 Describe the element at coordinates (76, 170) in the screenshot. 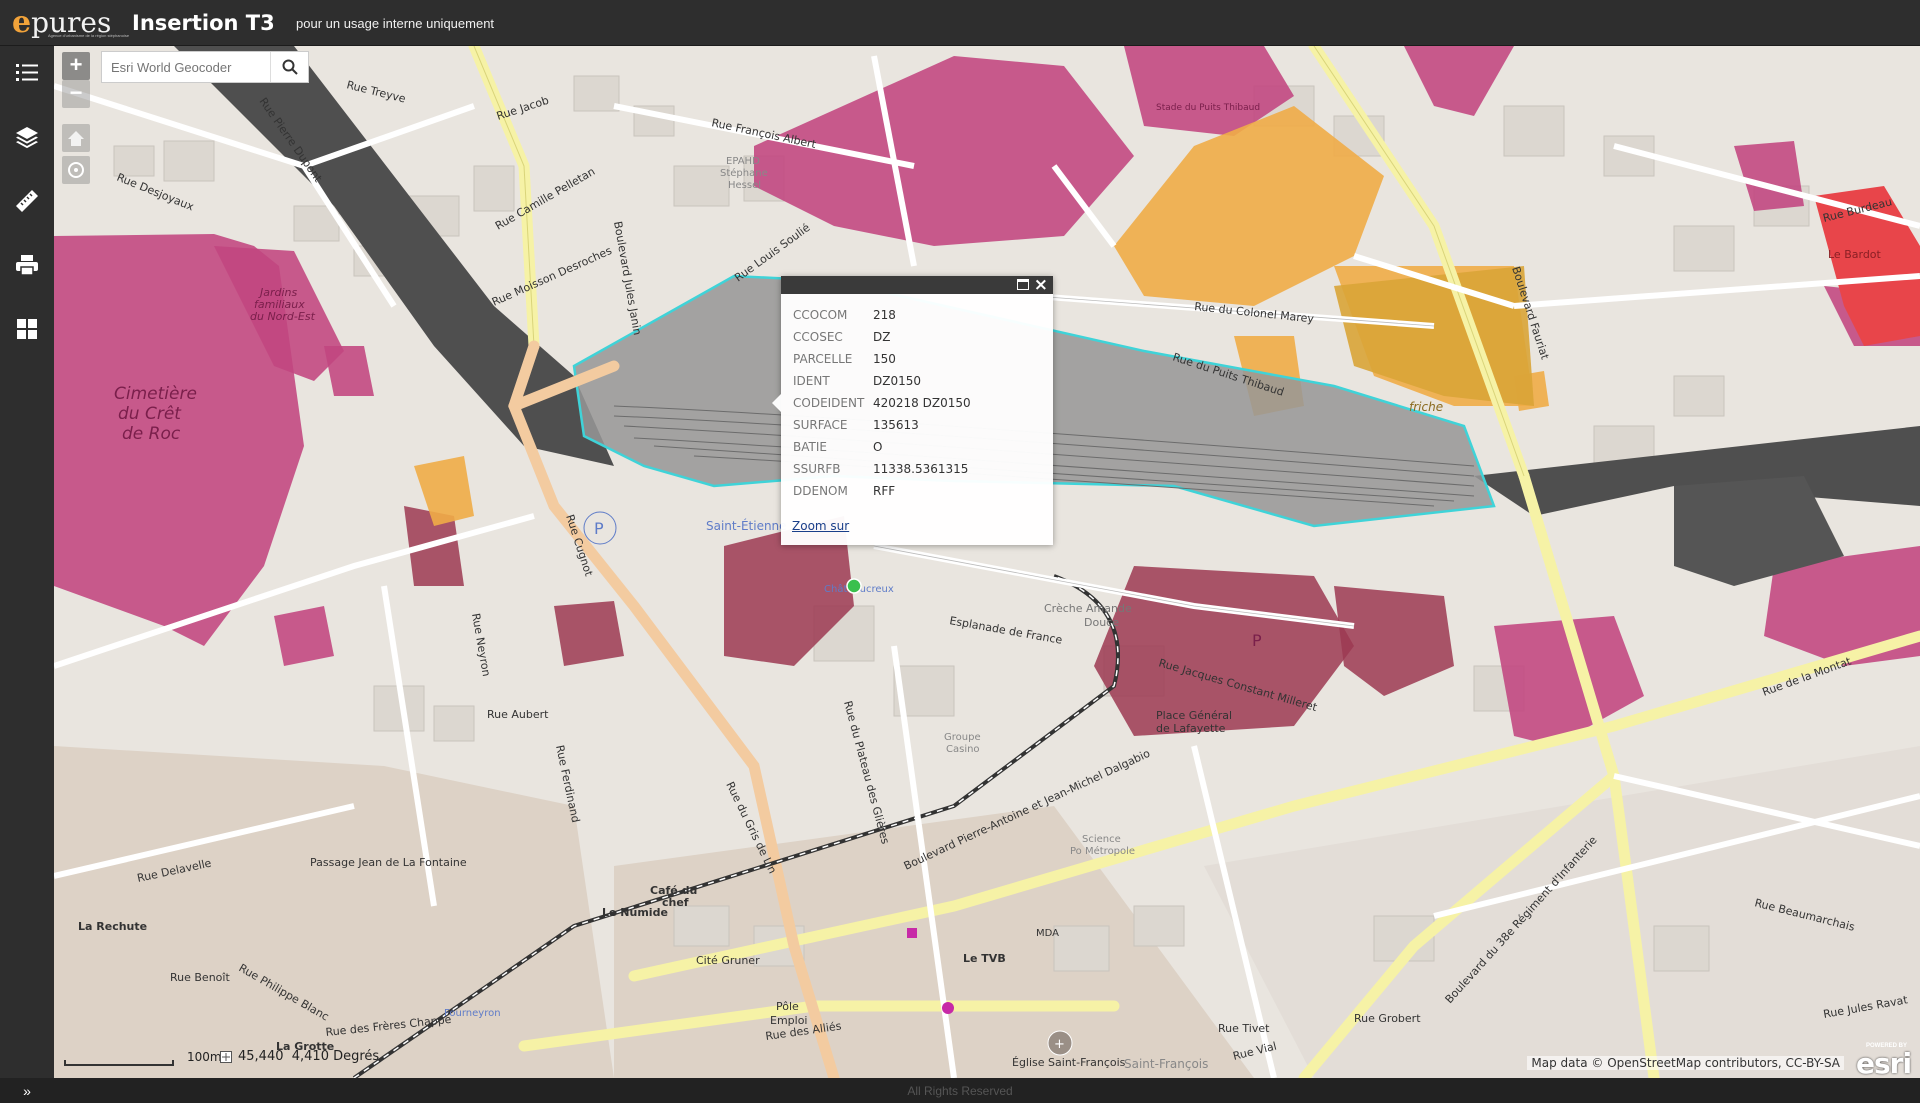

I see `locate-button` at that location.